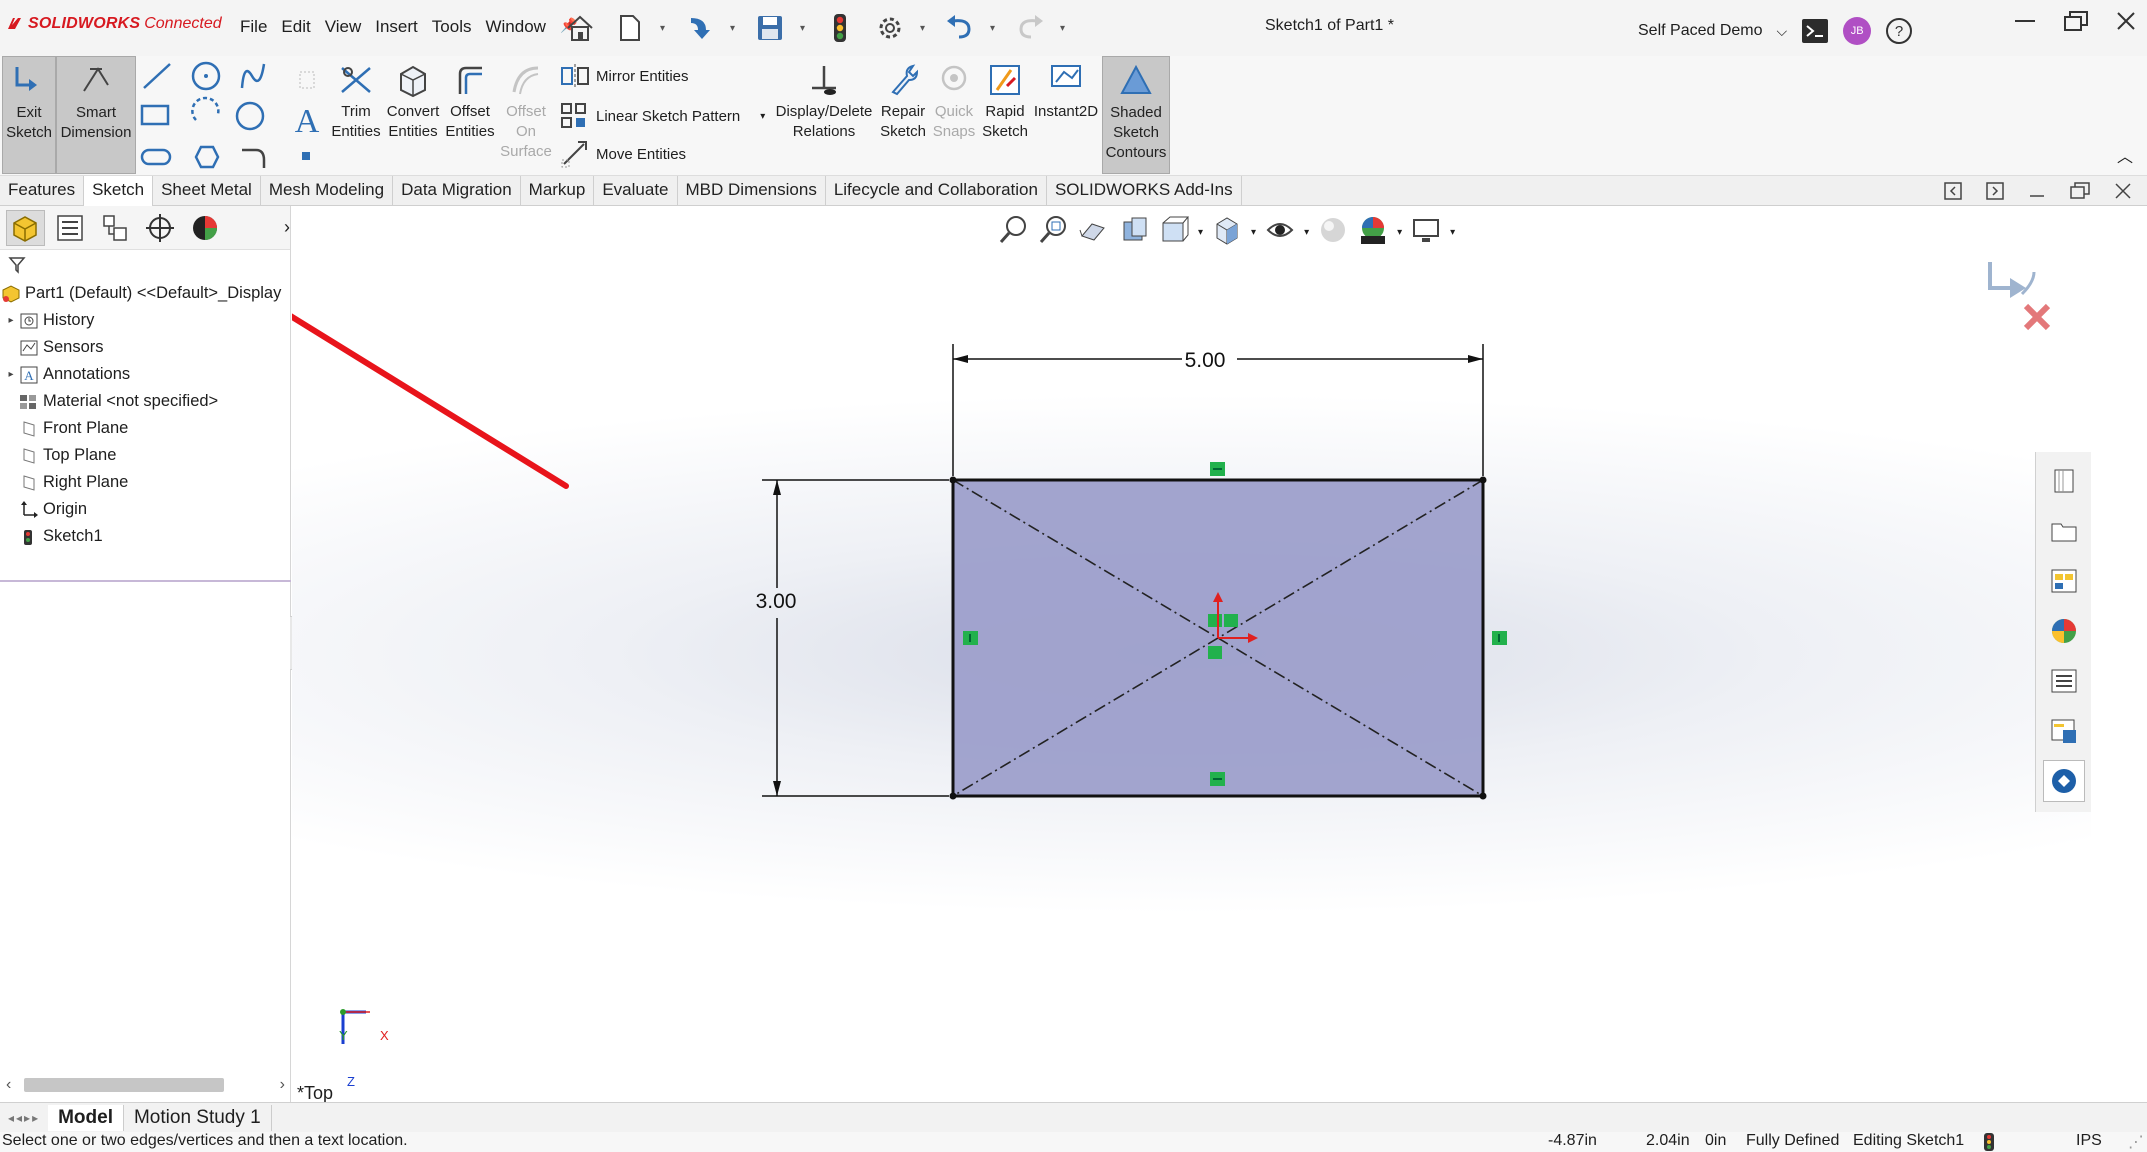 The width and height of the screenshot is (2147, 1152). I want to click on display-manager-tab-icon, so click(204, 228).